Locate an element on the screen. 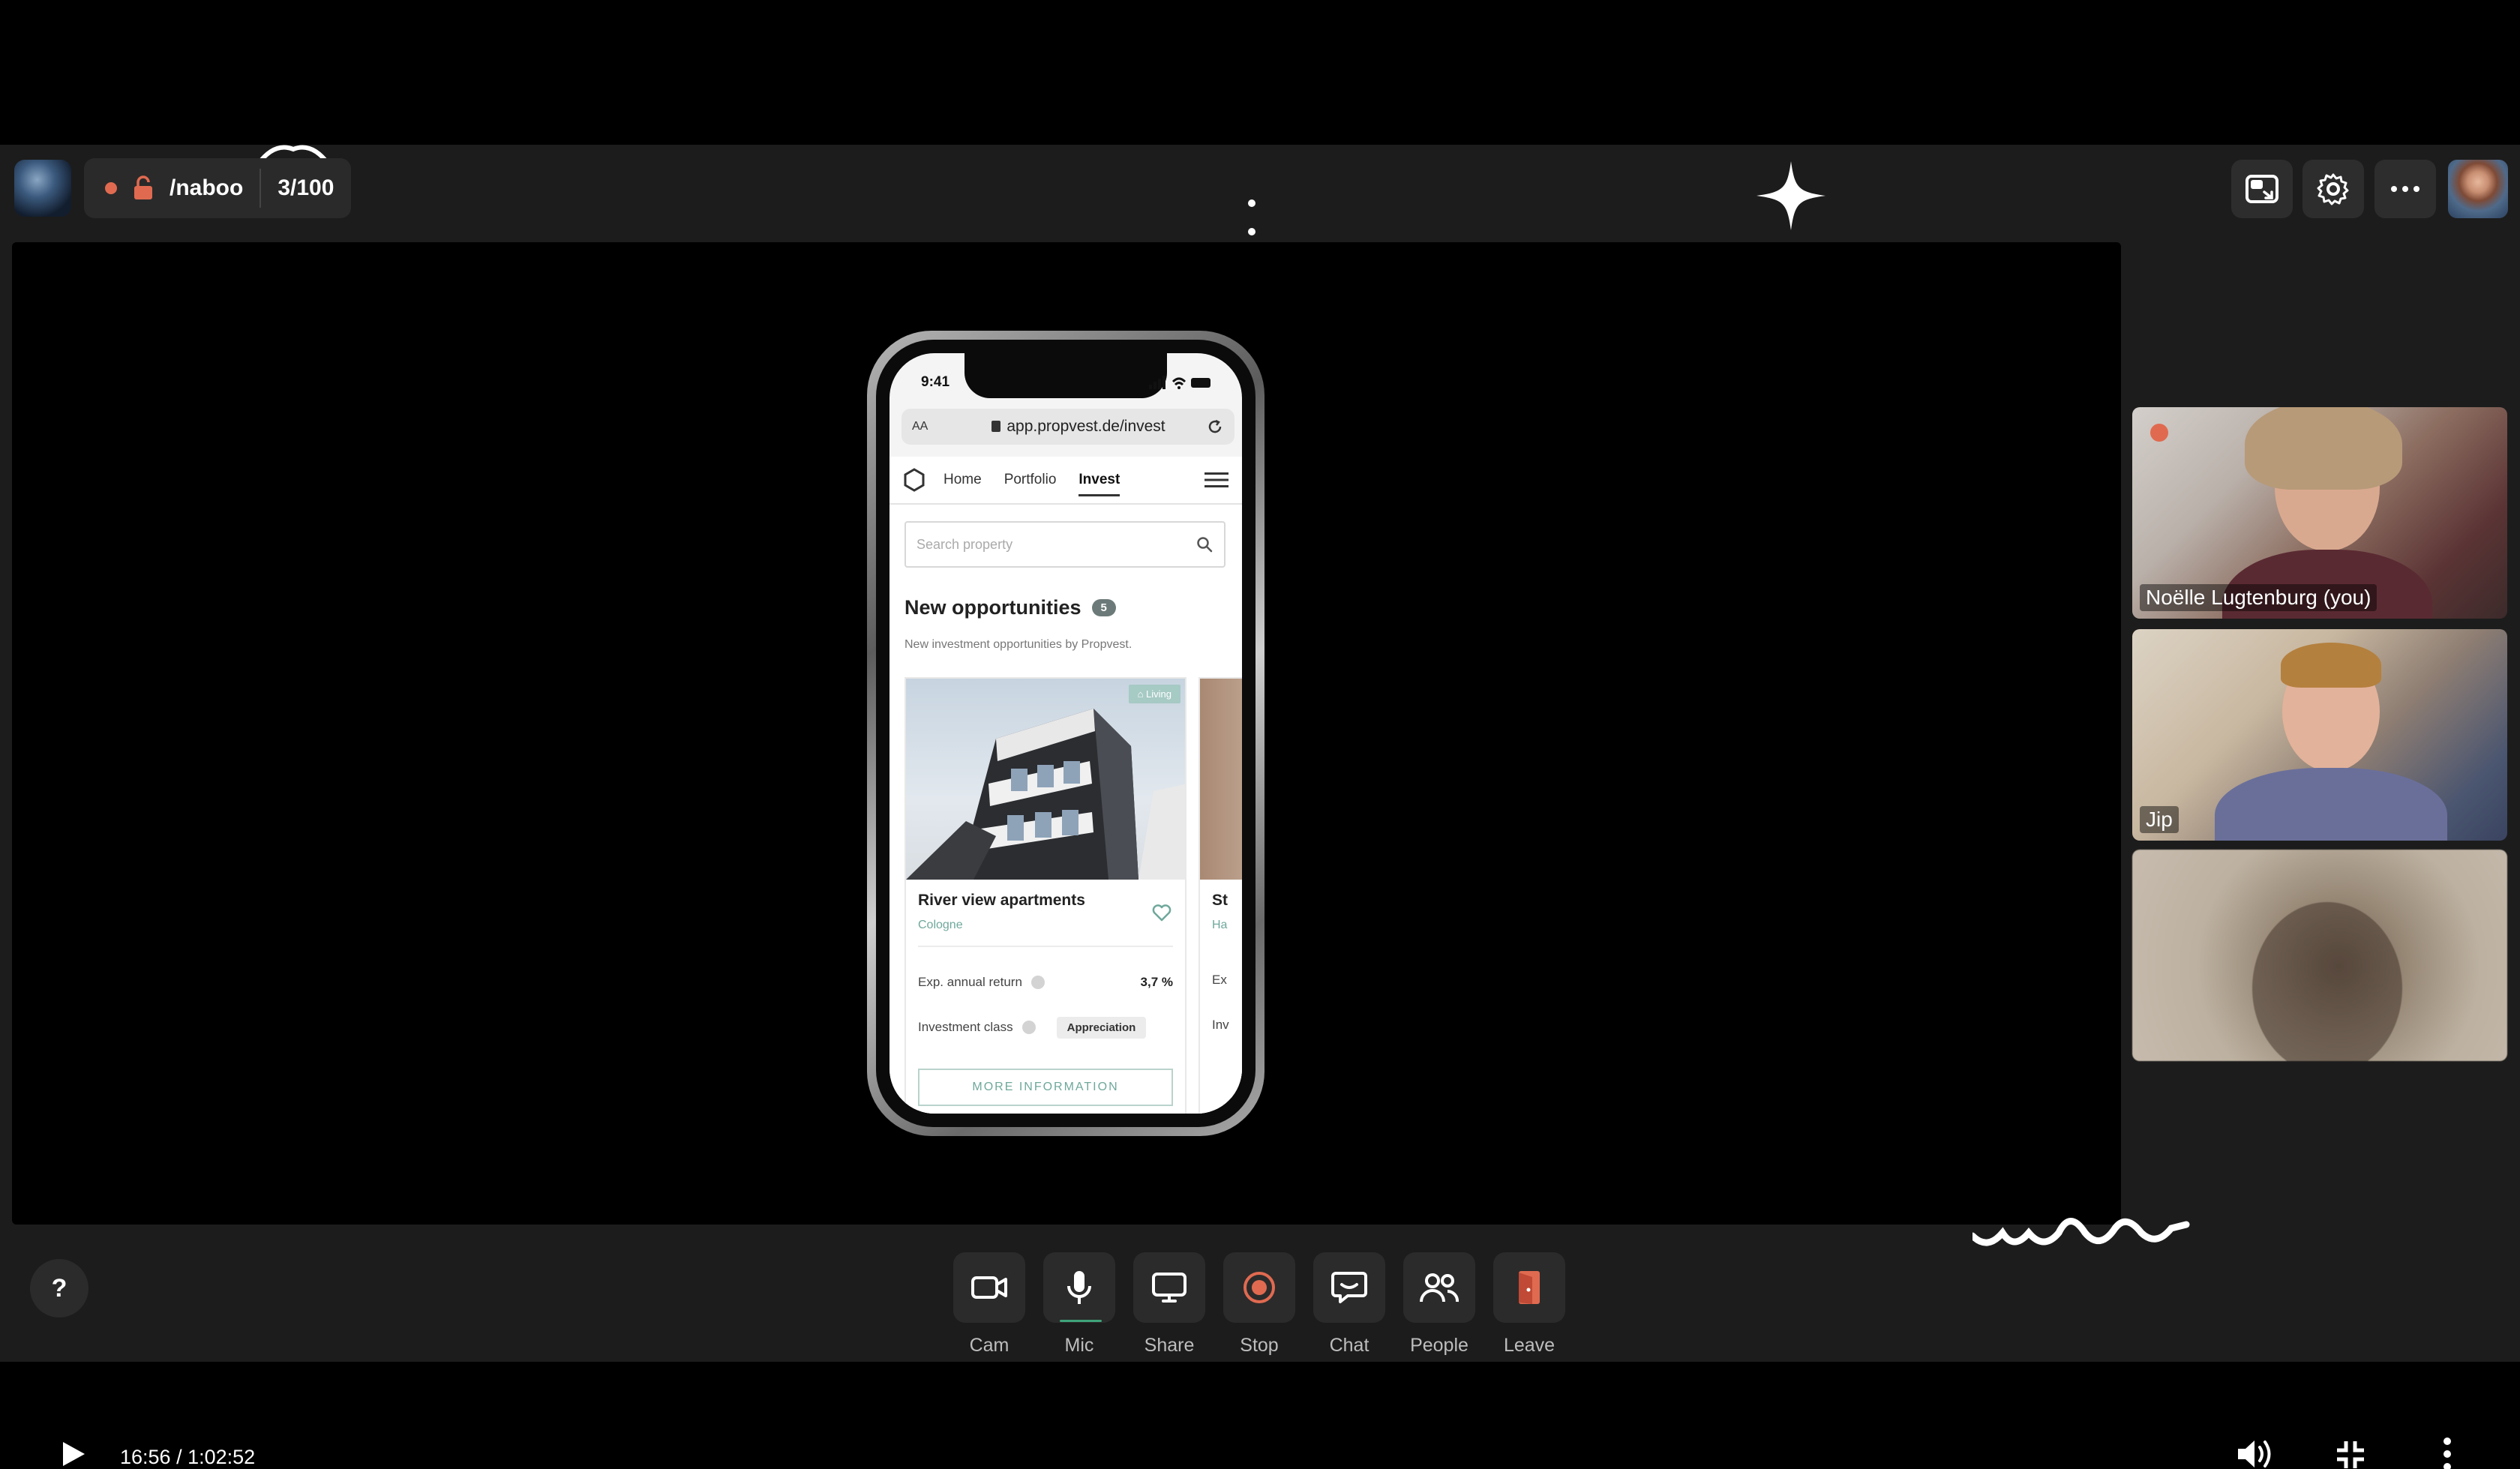  room-info: /naboo 3/100 is located at coordinates (217, 188).